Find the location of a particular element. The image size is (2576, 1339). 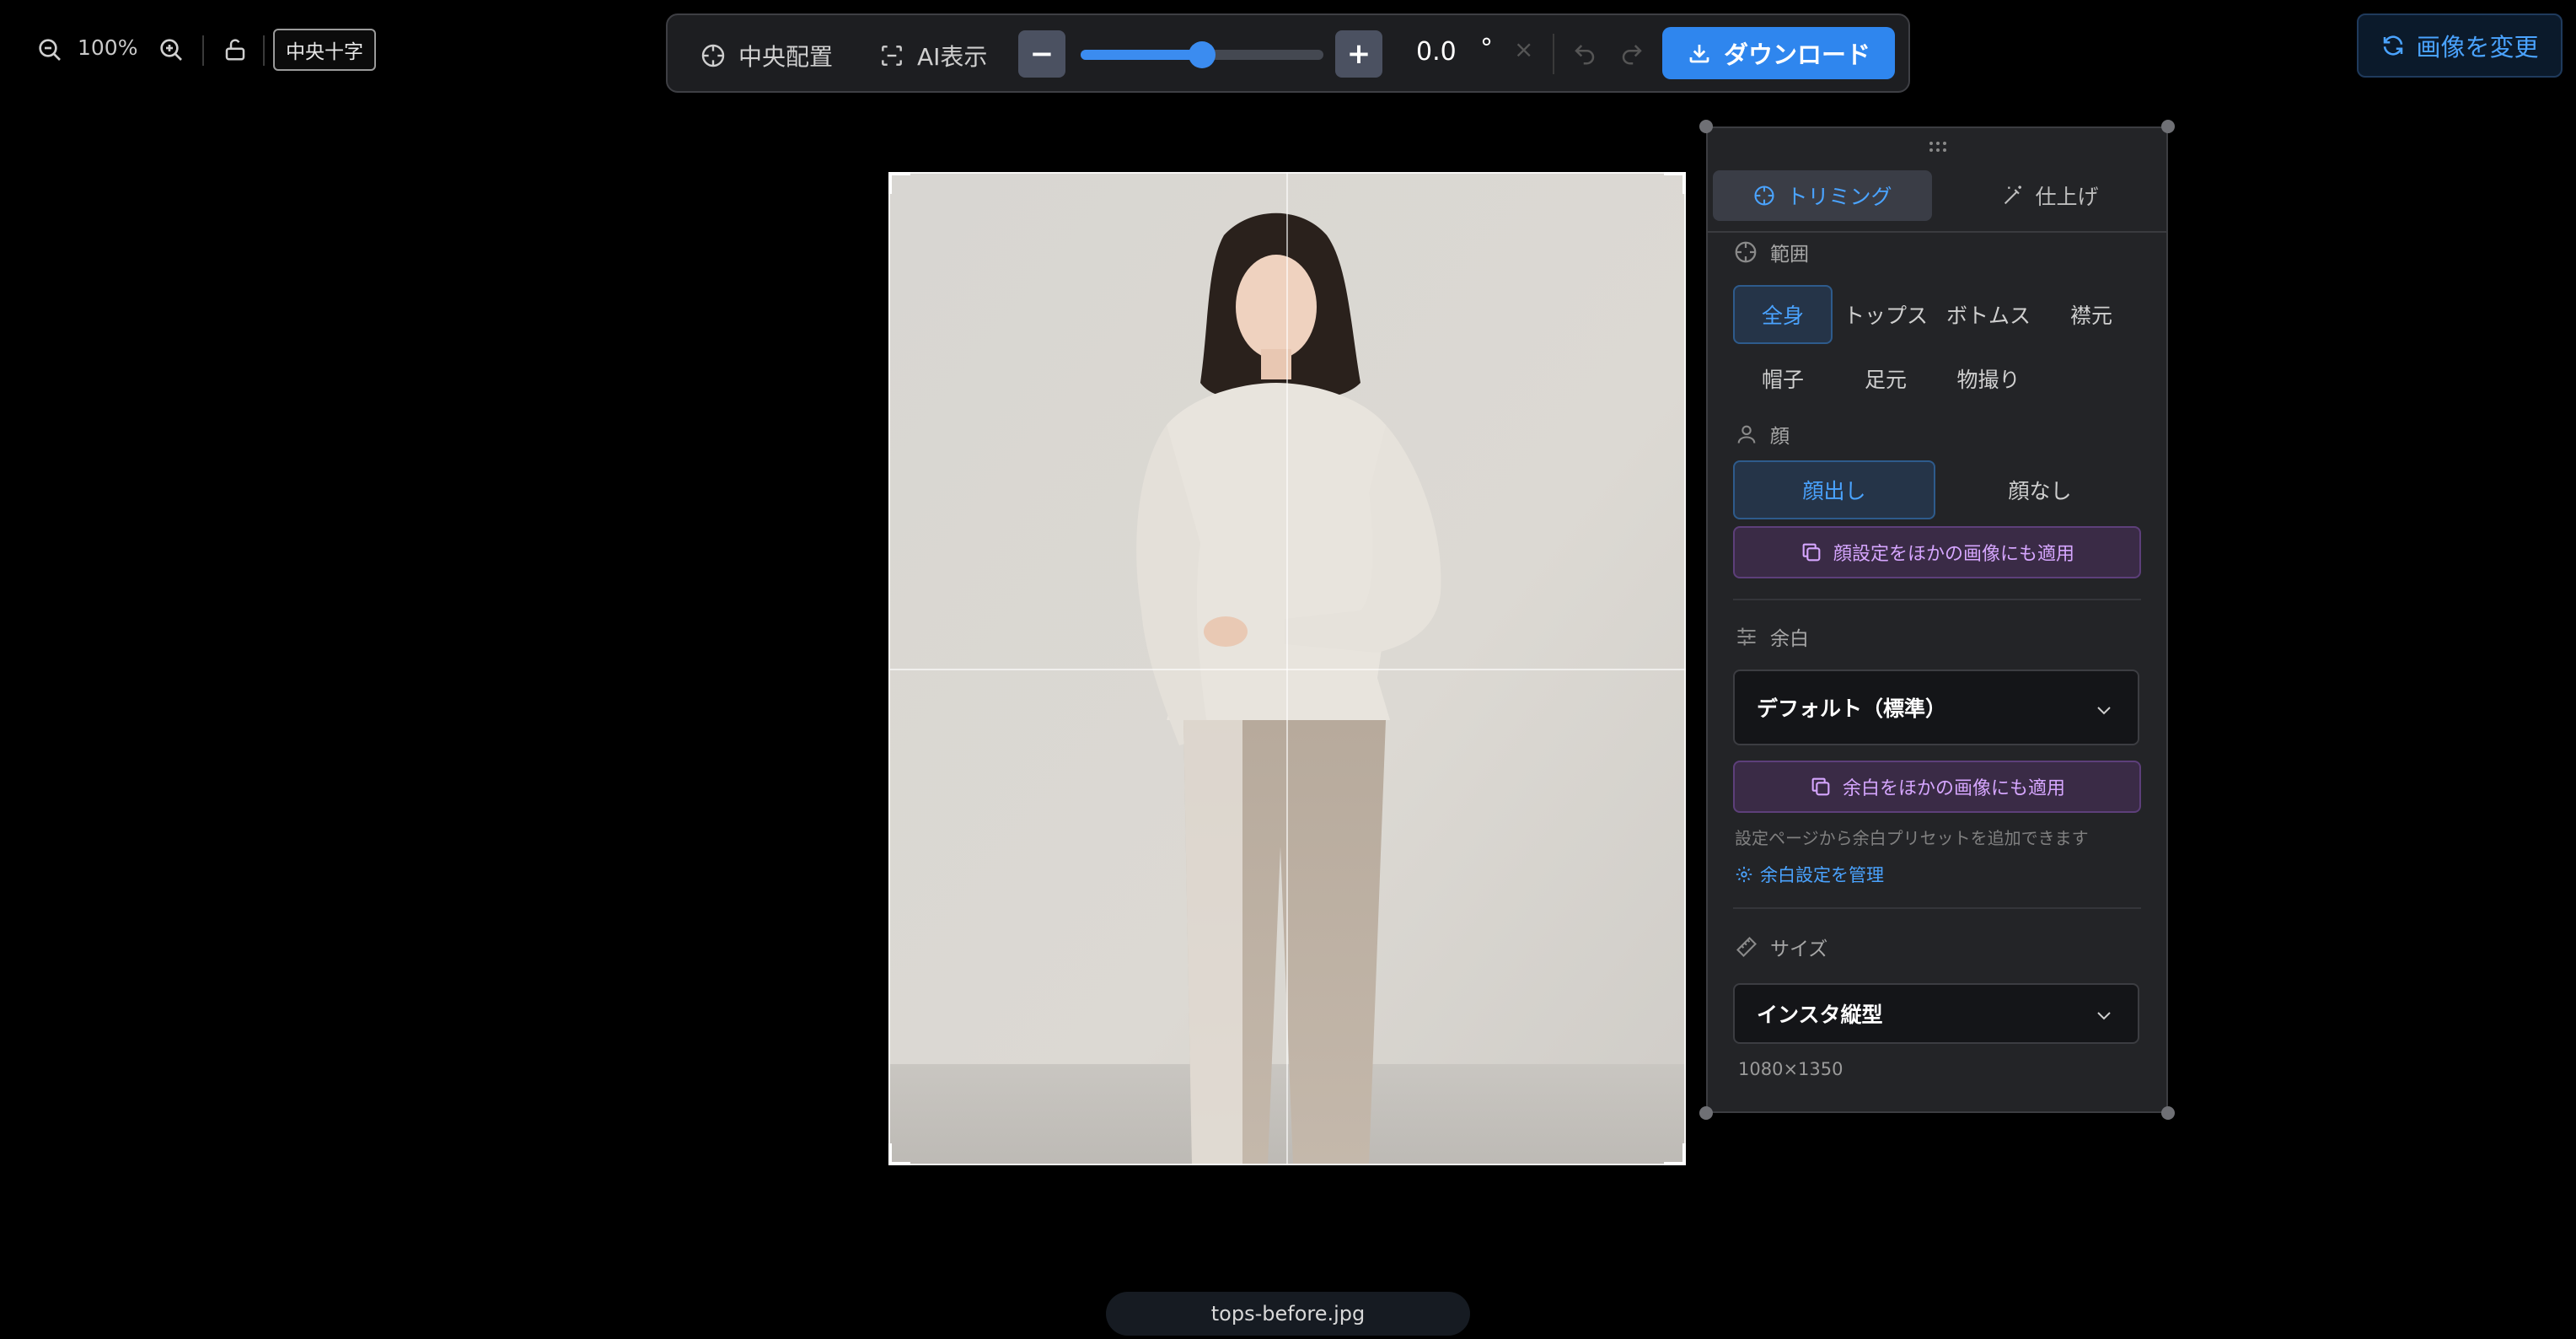

manage-margin-link: 余白設定を管理 is located at coordinates (1809, 874).